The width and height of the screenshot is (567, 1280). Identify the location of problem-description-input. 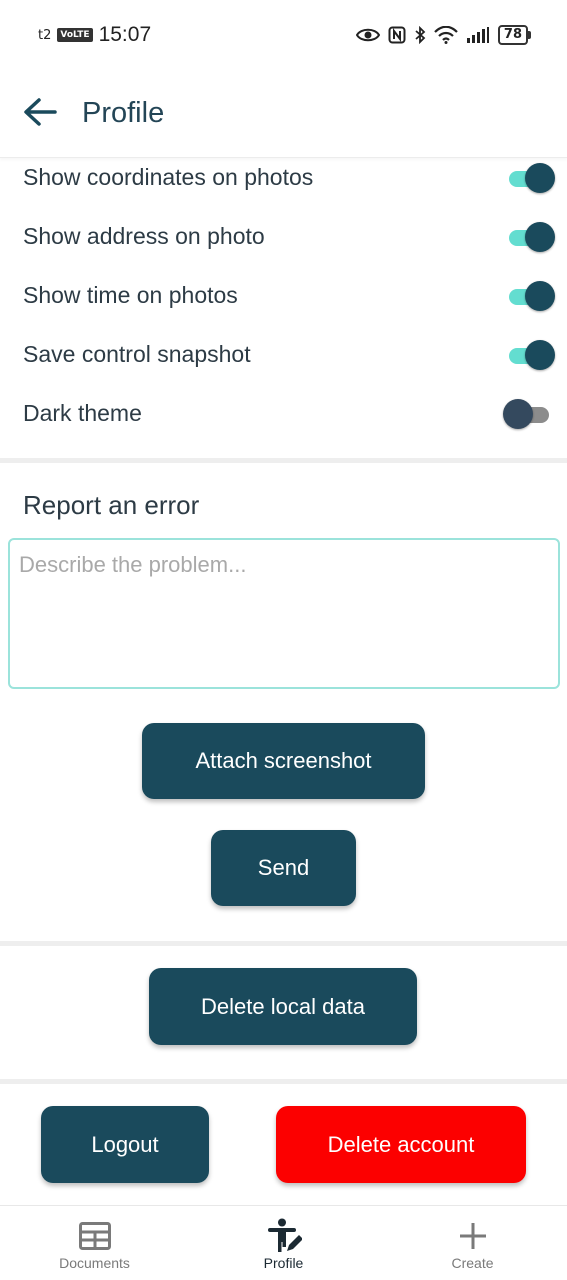
(284, 613).